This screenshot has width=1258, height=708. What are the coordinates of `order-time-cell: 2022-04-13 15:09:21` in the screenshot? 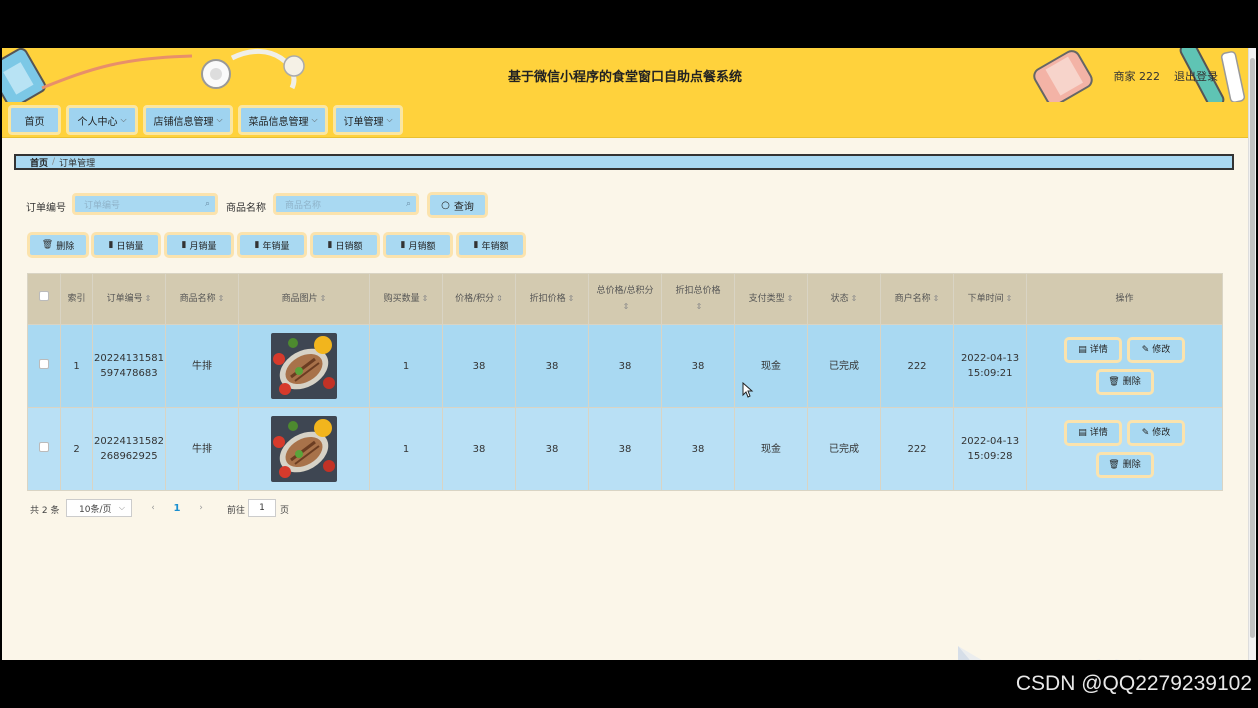 It's located at (990, 366).